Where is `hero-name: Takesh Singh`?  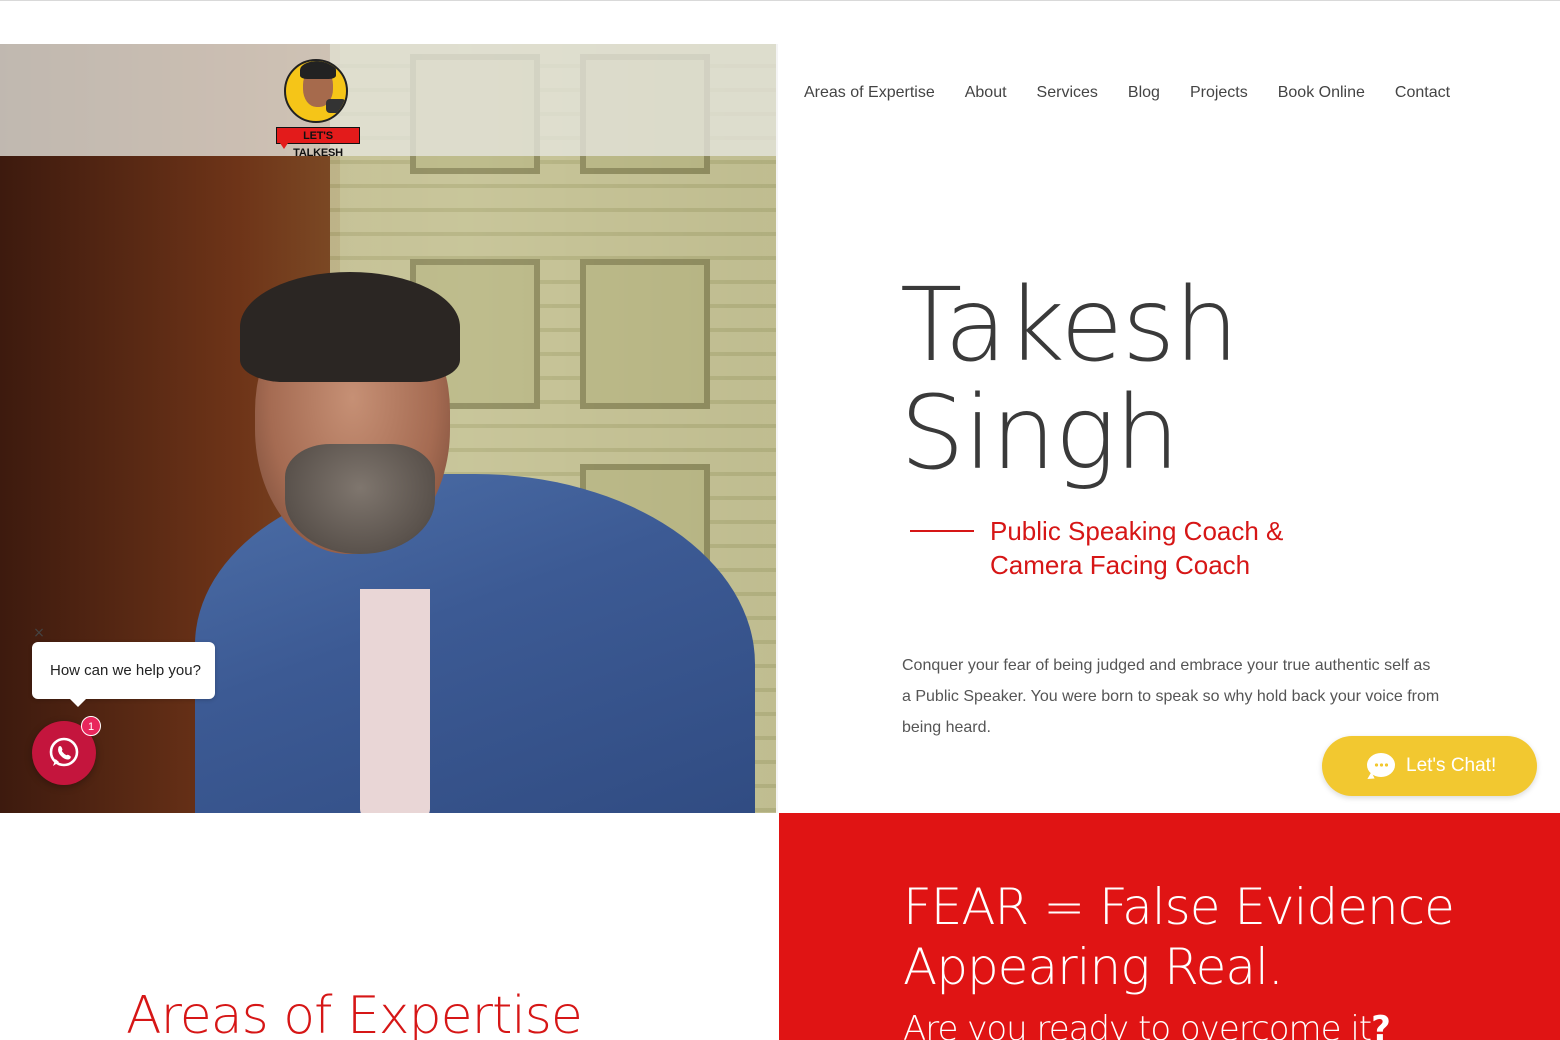
hero-name: Takesh Singh is located at coordinates (1069, 379).